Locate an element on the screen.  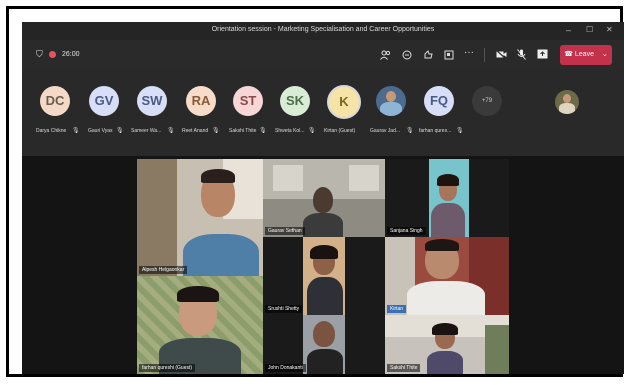
leave-button: ☎ Leave ⌄ is located at coordinates (586, 55).